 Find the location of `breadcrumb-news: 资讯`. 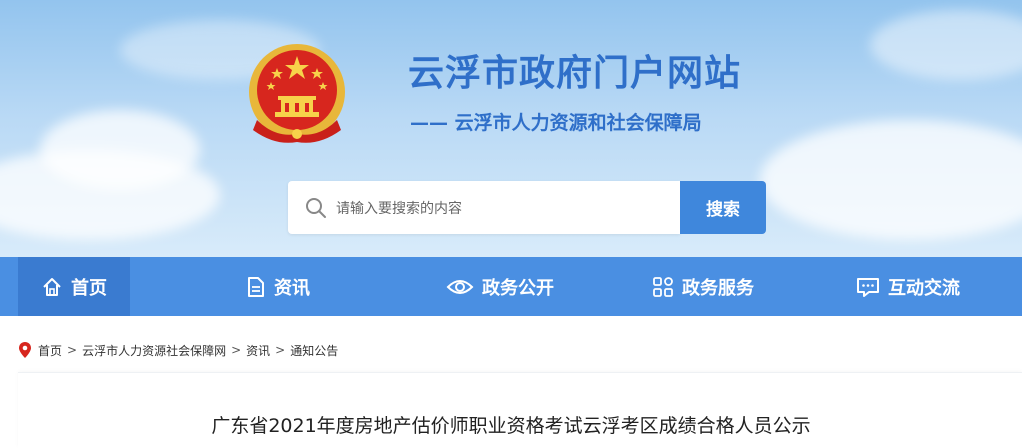

breadcrumb-news: 资讯 is located at coordinates (258, 350).